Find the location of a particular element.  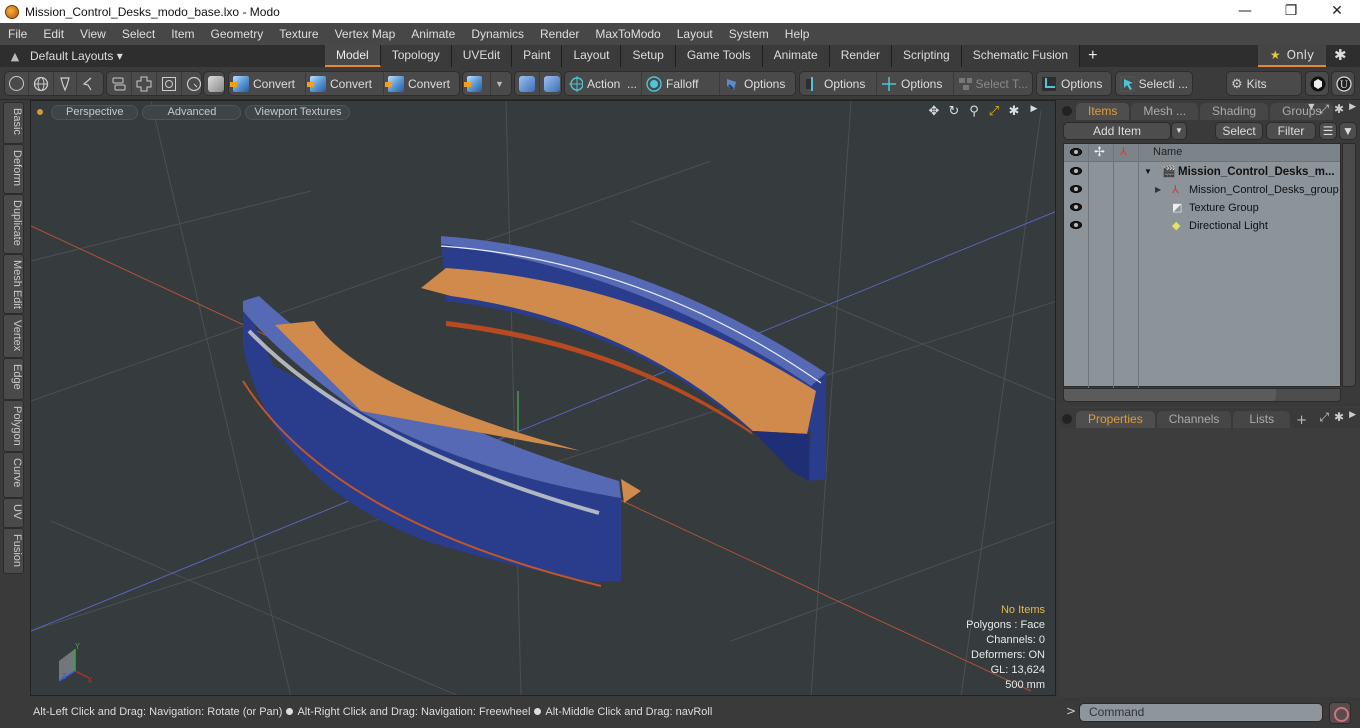

default-layouts-dropdown: Default Layouts ▾ is located at coordinates (175, 56).